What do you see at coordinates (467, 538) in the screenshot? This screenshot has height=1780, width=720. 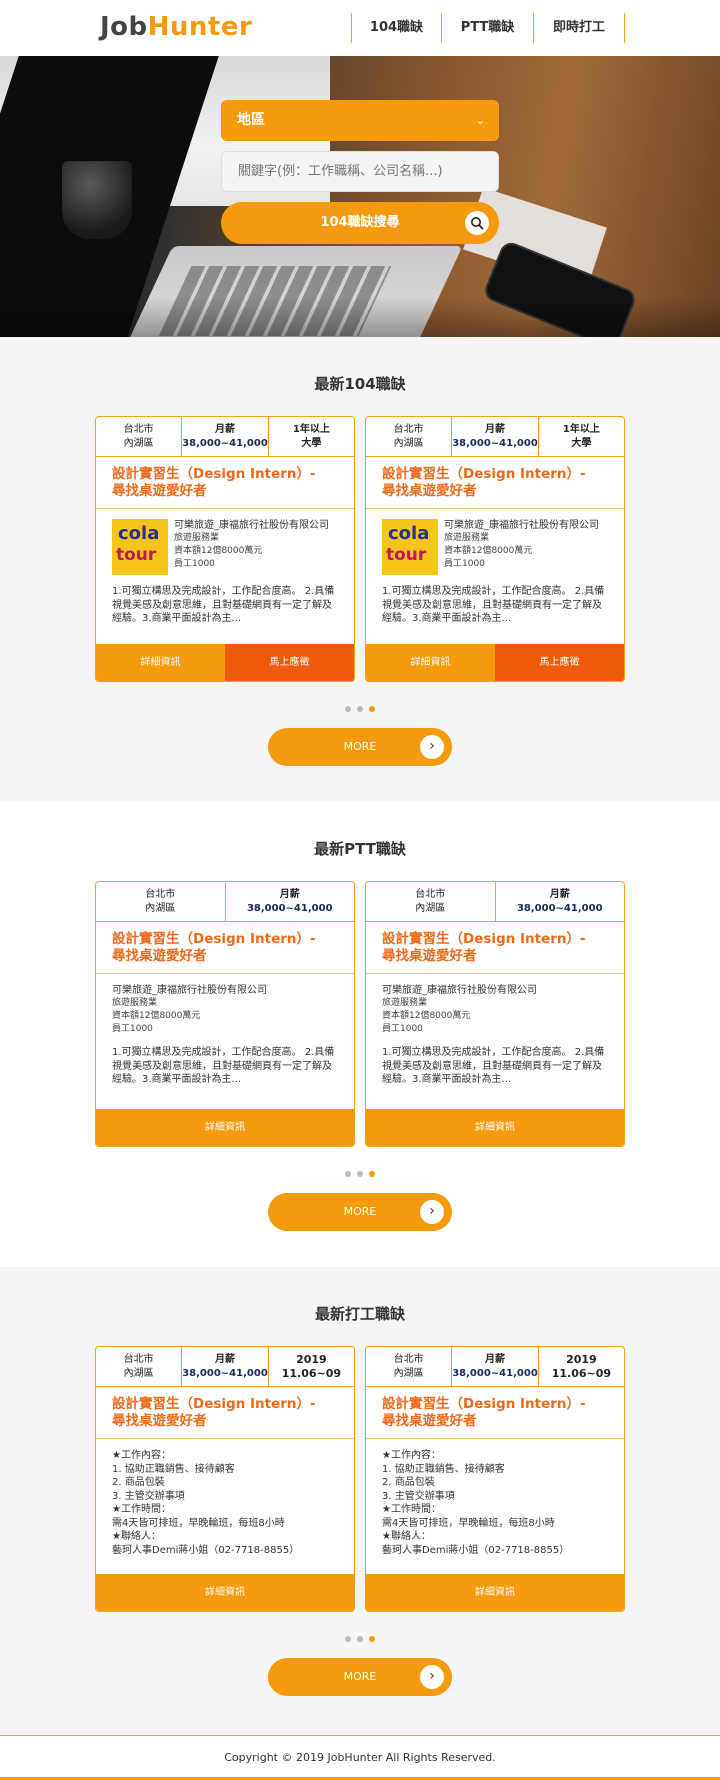 I see `company-industry: 旅遊服務業` at bounding box center [467, 538].